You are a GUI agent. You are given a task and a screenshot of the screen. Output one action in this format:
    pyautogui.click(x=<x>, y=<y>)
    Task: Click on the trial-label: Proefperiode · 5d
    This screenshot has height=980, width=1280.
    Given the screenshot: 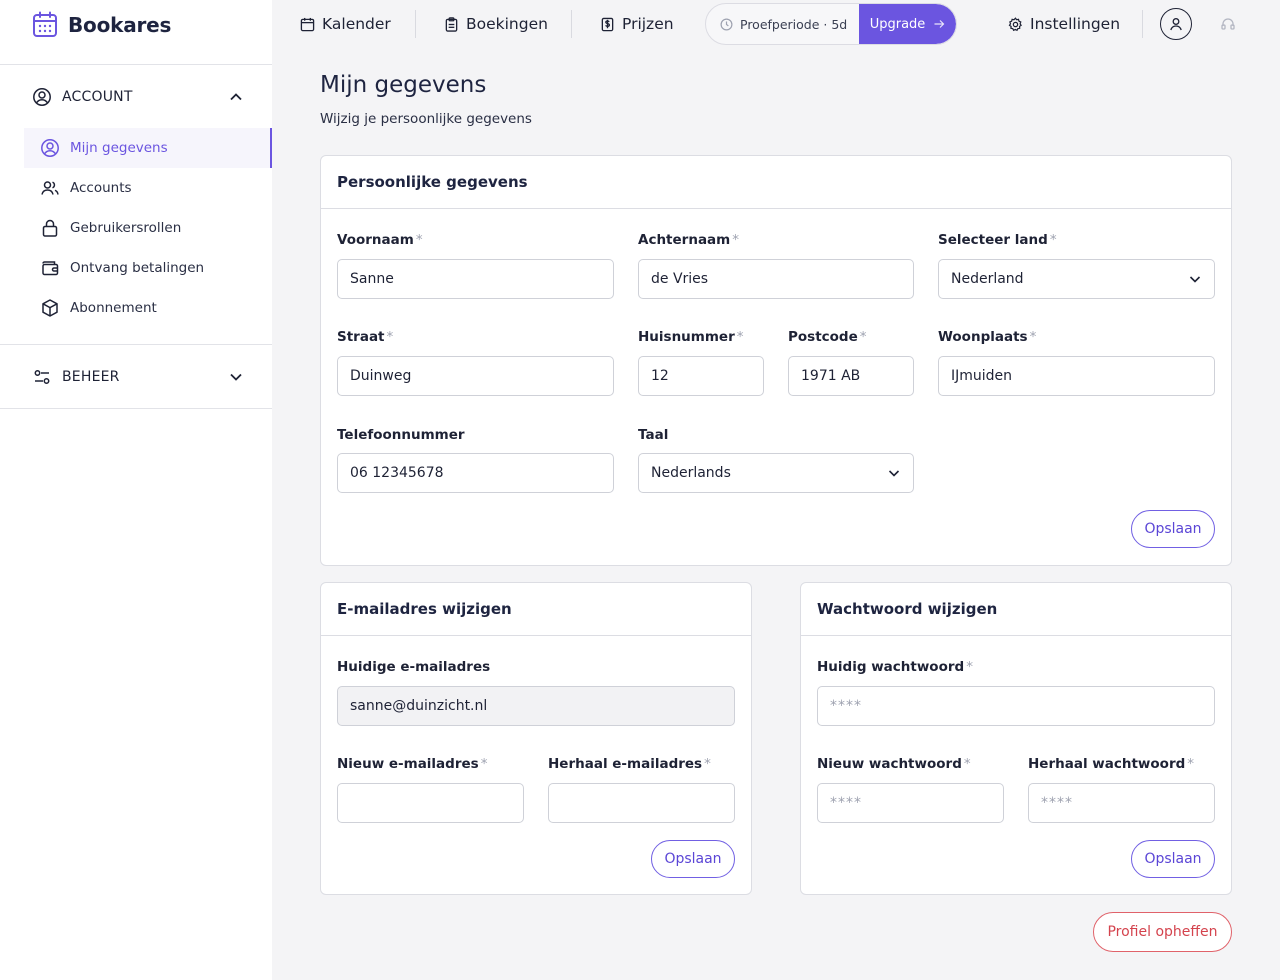 What is the action you would take?
    pyautogui.click(x=794, y=24)
    